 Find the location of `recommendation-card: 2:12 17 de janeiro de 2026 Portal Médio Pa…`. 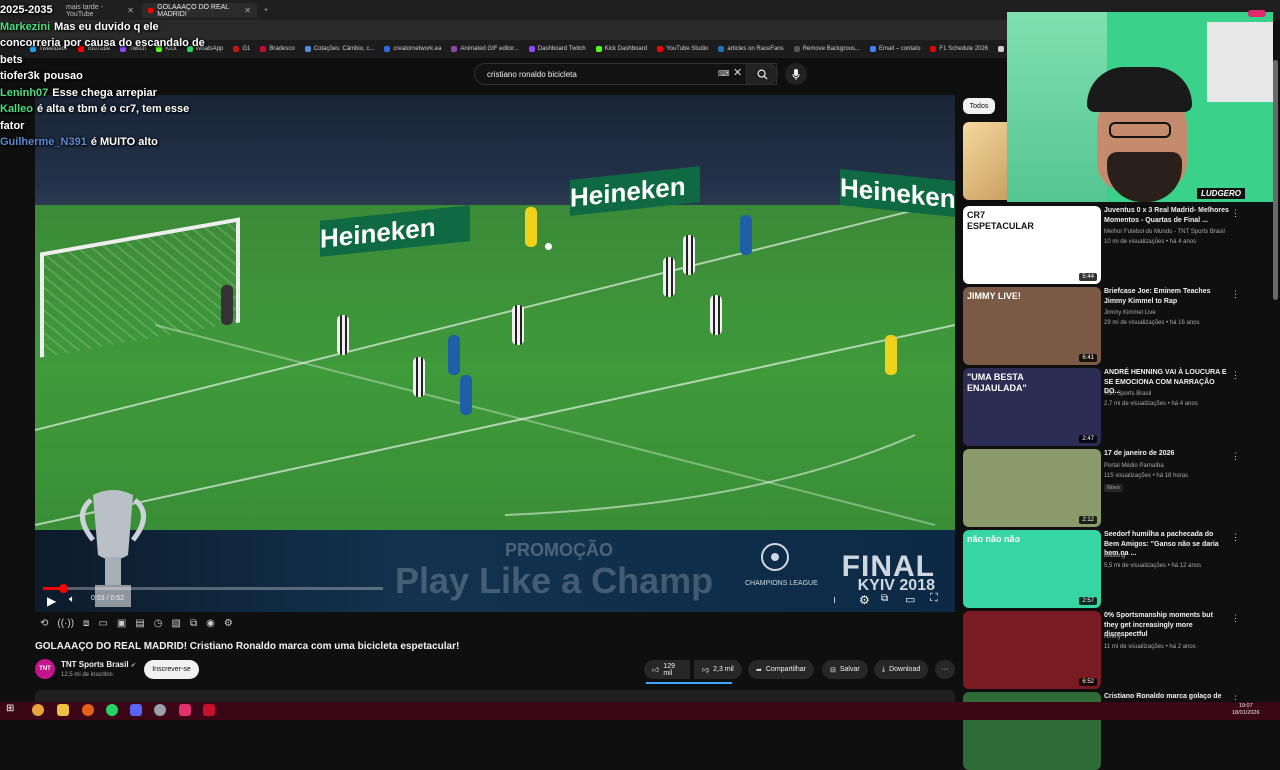

recommendation-card: 2:12 17 de janeiro de 2026 Portal Médio Pa… is located at coordinates (1118, 488).